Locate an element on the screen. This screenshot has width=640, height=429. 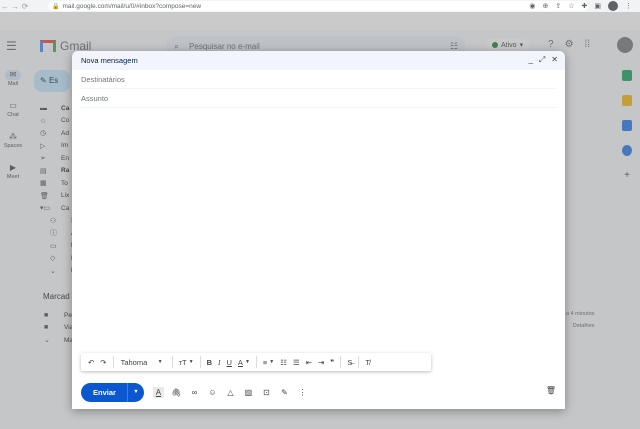
menu-icon: ⋮ is located at coordinates (628, 6).